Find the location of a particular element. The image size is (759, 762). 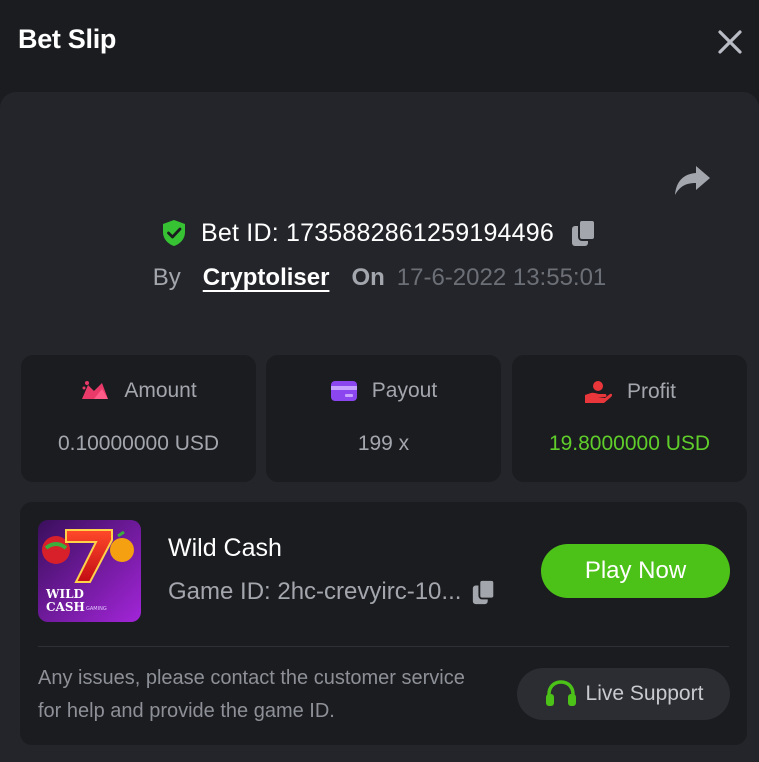

author-link: Cryptoliser is located at coordinates (266, 278).